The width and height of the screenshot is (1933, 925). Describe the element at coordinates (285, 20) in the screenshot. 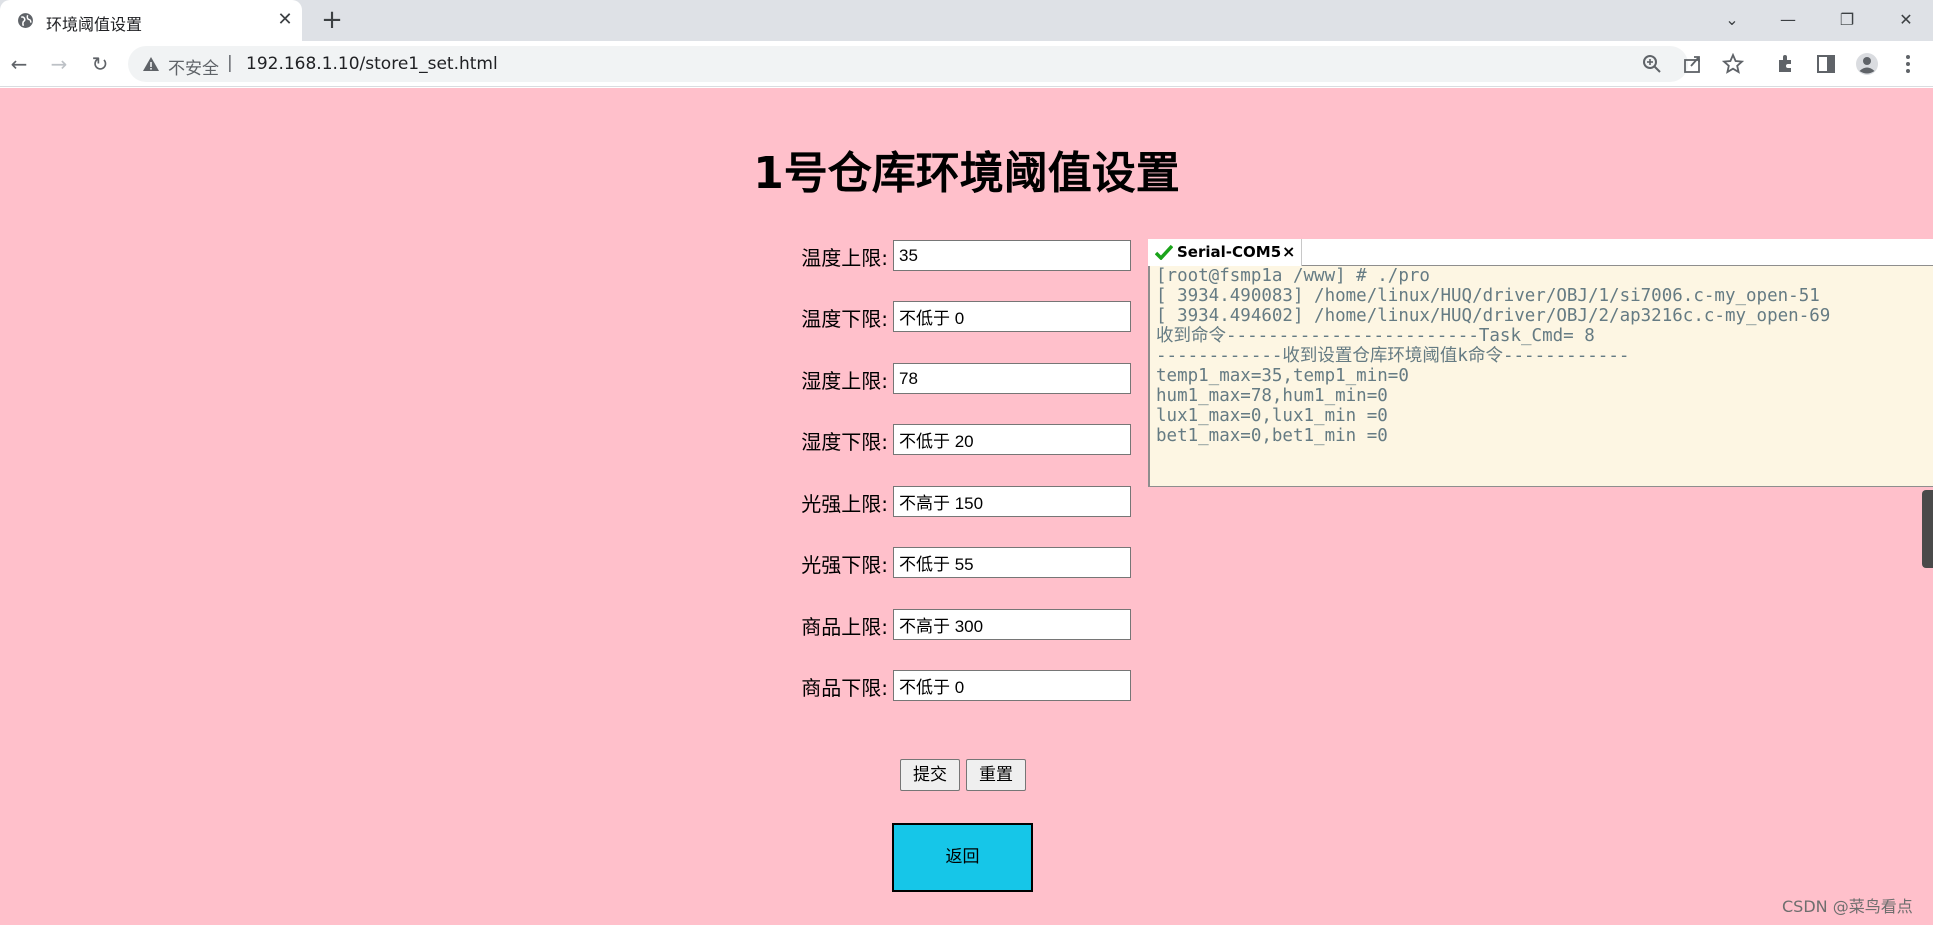

I see `tab-close-icon: ✕` at that location.